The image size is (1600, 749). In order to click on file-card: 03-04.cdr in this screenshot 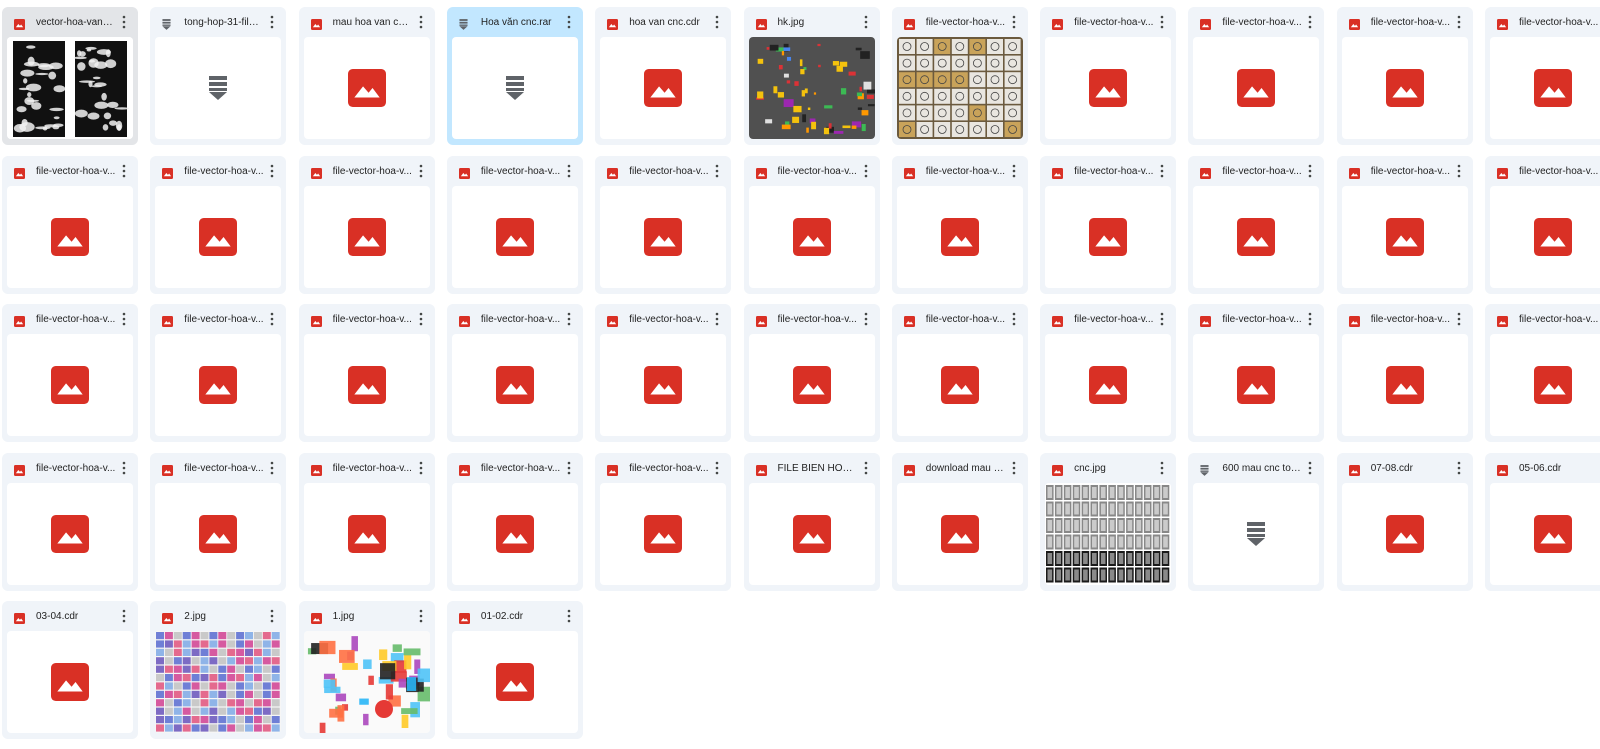, I will do `click(70, 670)`.